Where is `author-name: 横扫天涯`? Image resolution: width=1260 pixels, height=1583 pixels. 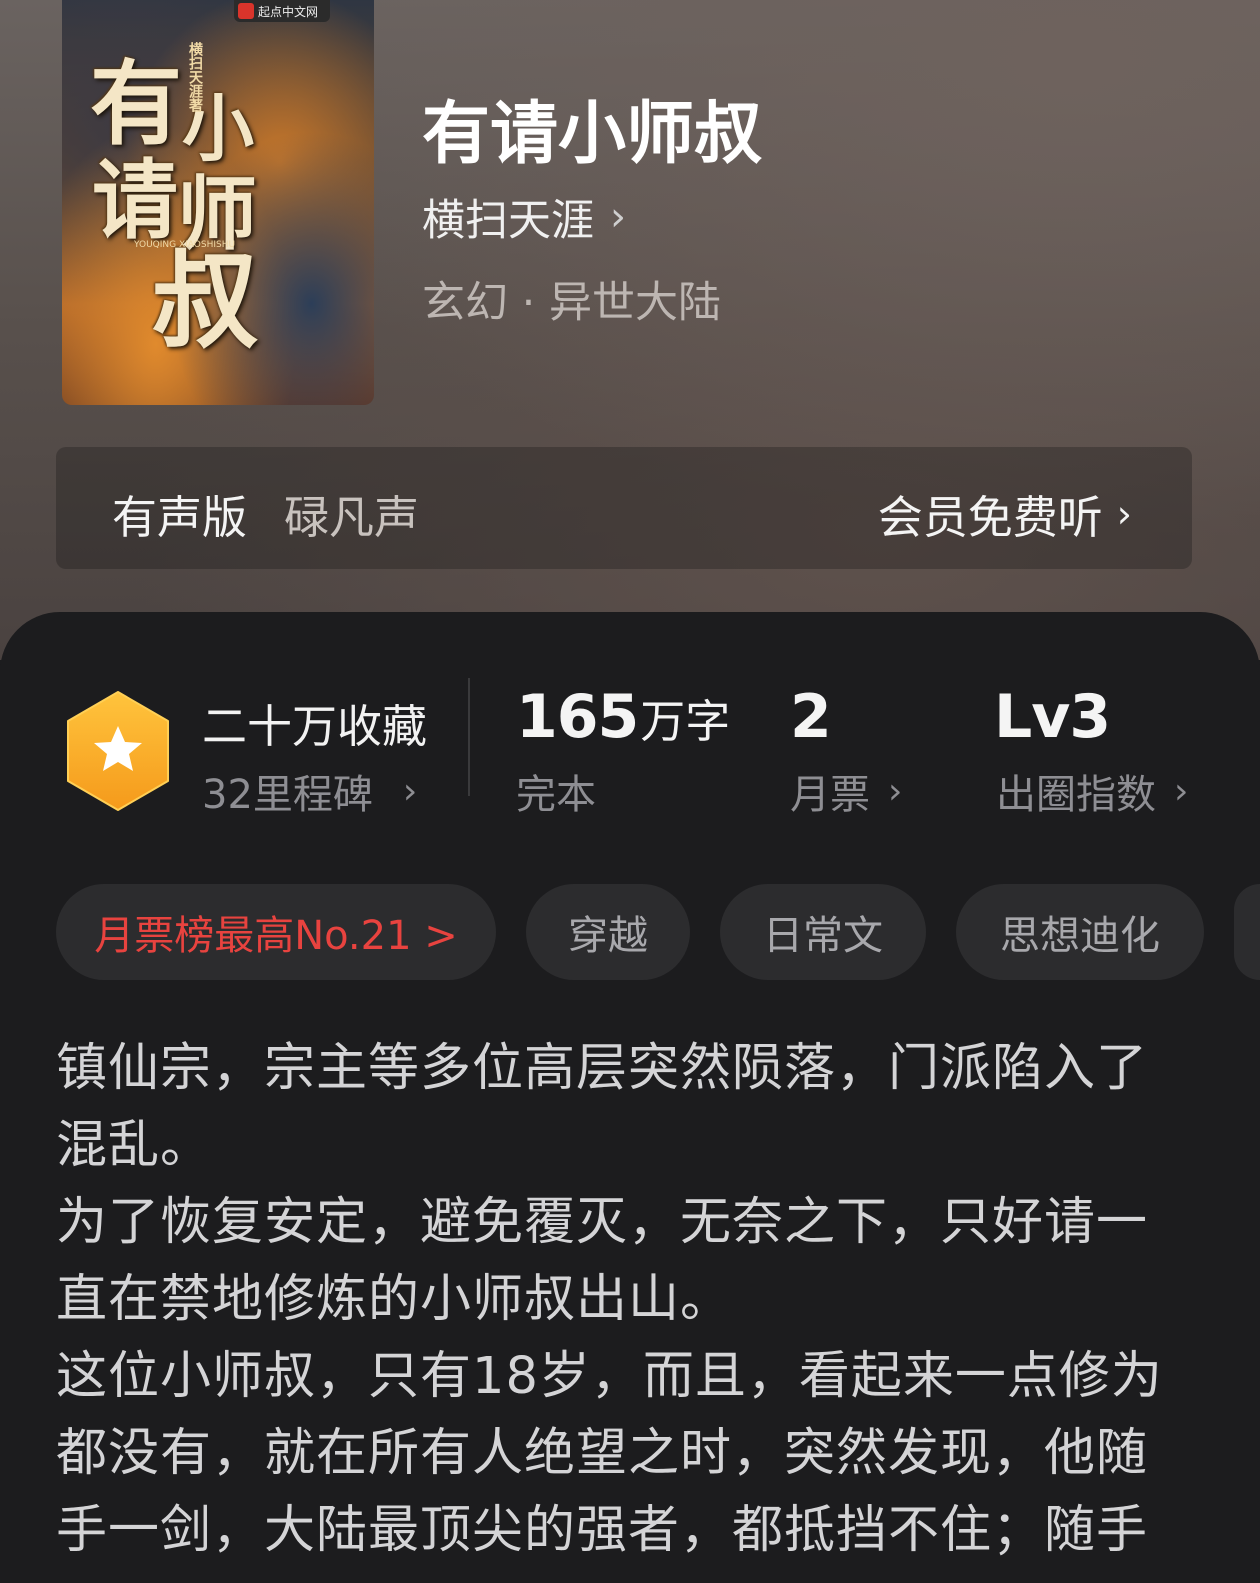
author-name: 横扫天涯 is located at coordinates (508, 221).